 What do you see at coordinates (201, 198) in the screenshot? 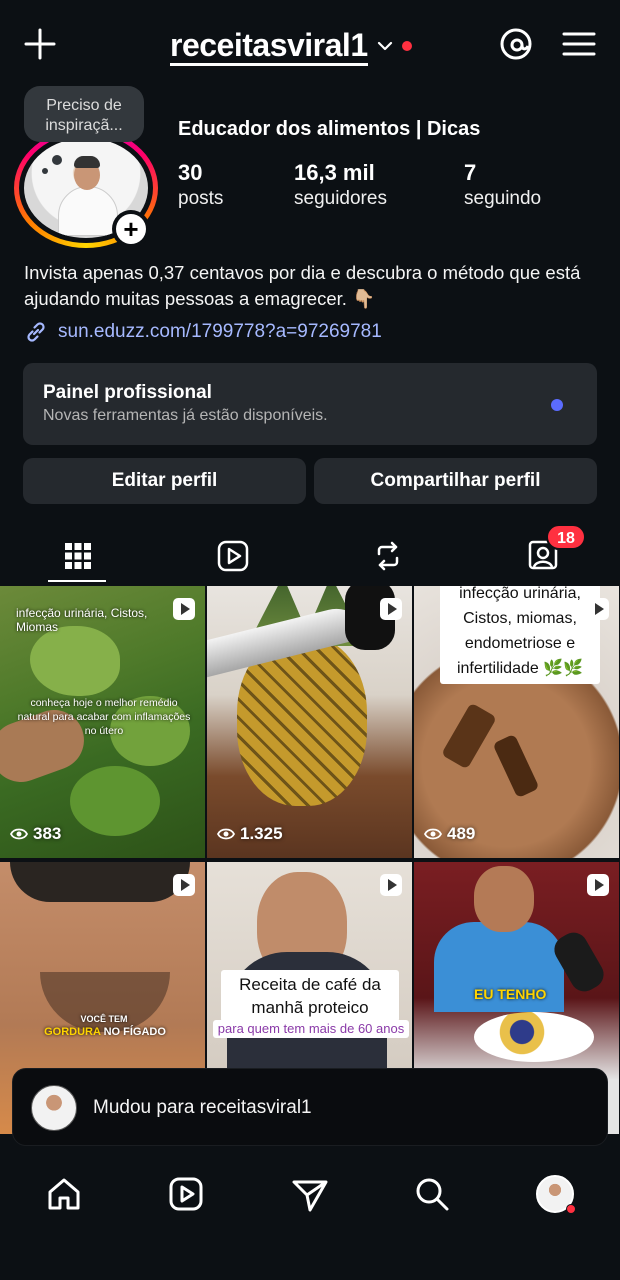
I see `stat-label: posts` at bounding box center [201, 198].